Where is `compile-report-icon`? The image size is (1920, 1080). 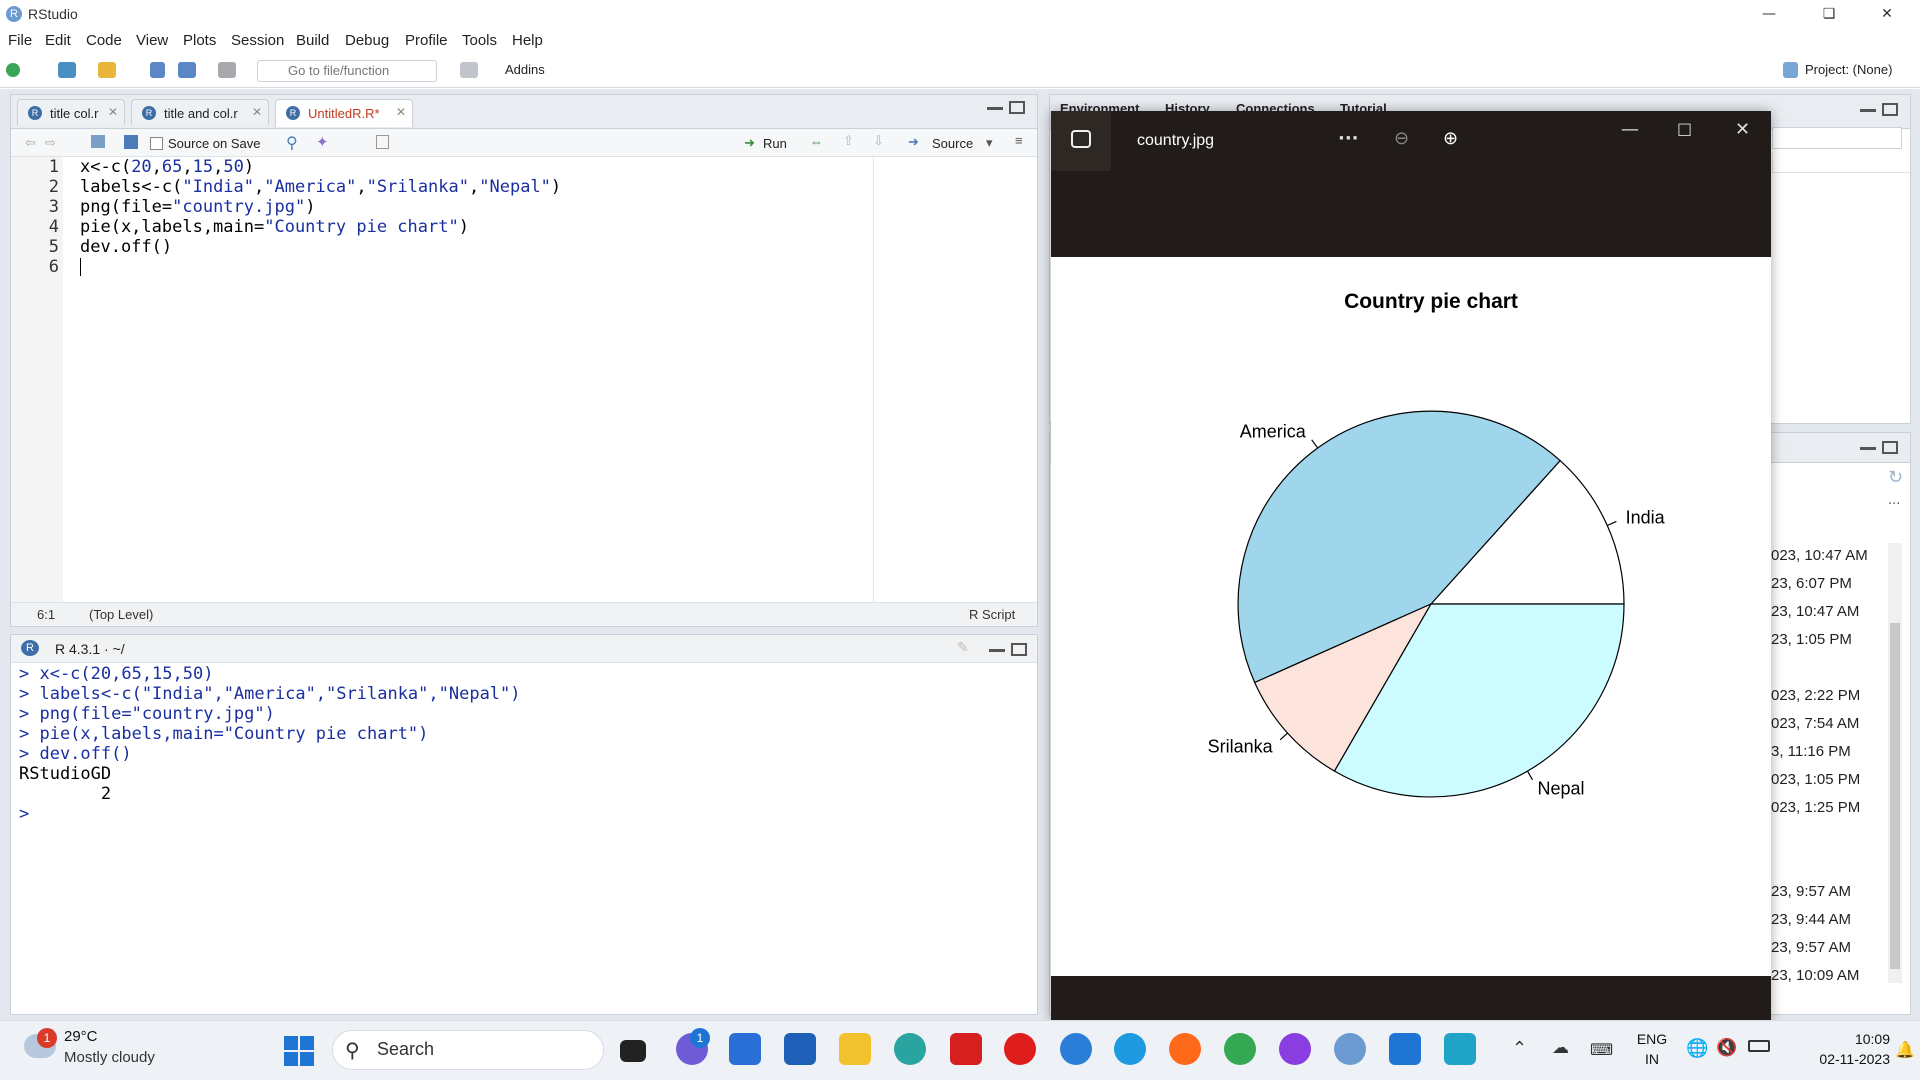 compile-report-icon is located at coordinates (382, 142).